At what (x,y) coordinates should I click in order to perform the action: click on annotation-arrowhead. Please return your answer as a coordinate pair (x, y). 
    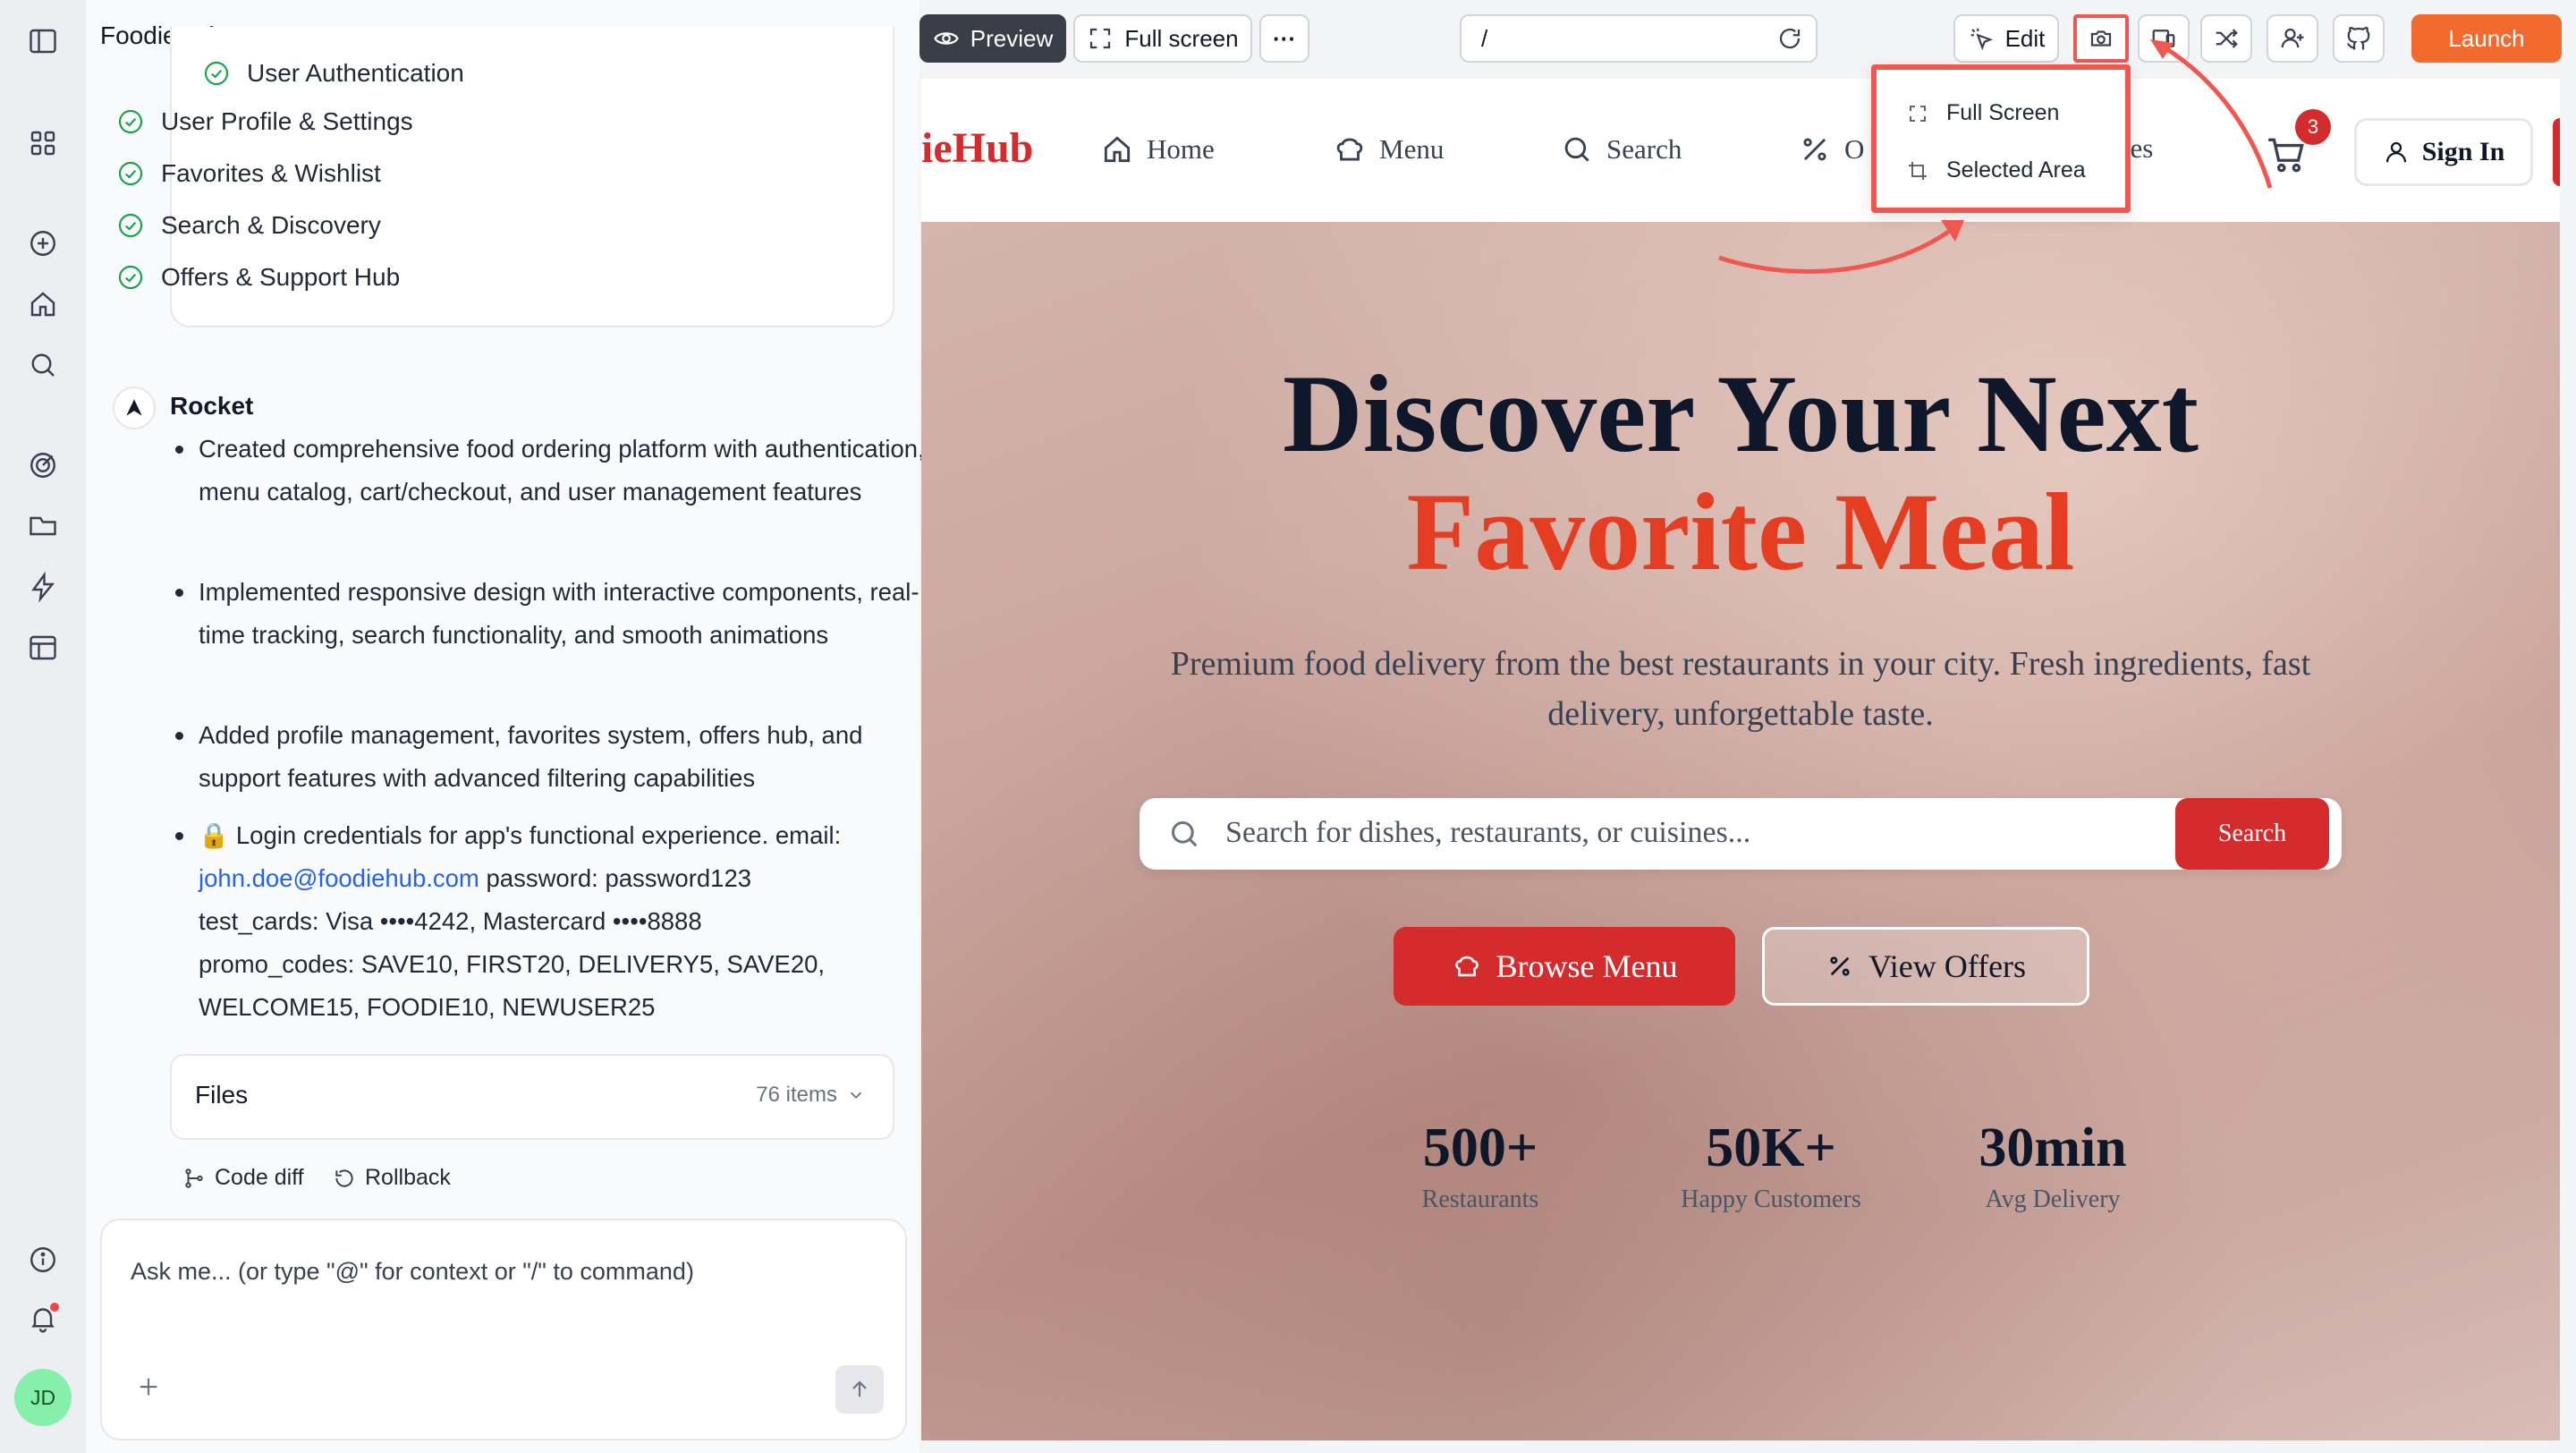
    Looking at the image, I should click on (1952, 231).